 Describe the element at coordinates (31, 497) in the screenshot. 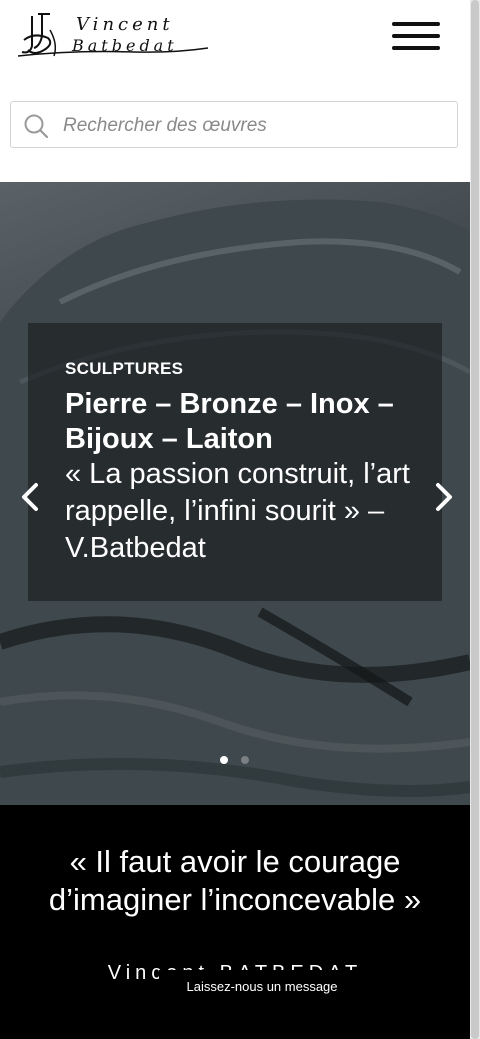

I see `chevron-left-icon` at that location.